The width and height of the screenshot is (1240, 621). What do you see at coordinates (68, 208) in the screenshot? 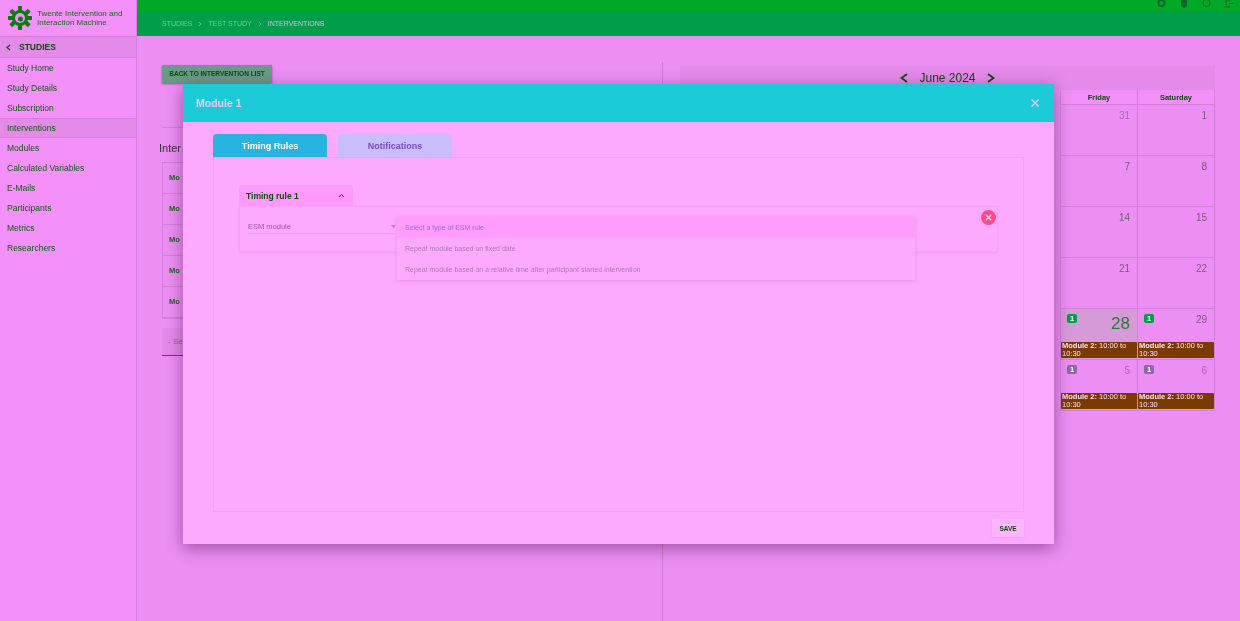
I see `sidebar-item: Participants` at bounding box center [68, 208].